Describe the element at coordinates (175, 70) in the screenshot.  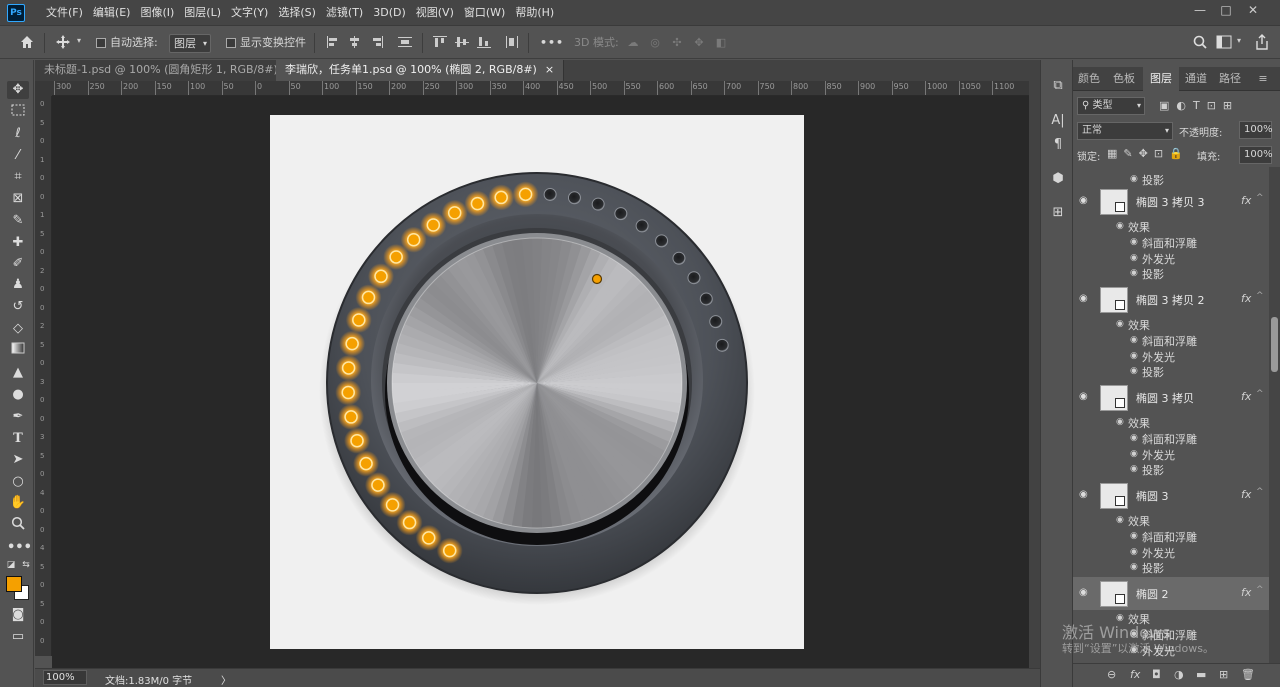
I see `tab-untitled-1: 未标题-1.psd @ 100% (圆角矩形 1, RGB/8#) *×` at that location.